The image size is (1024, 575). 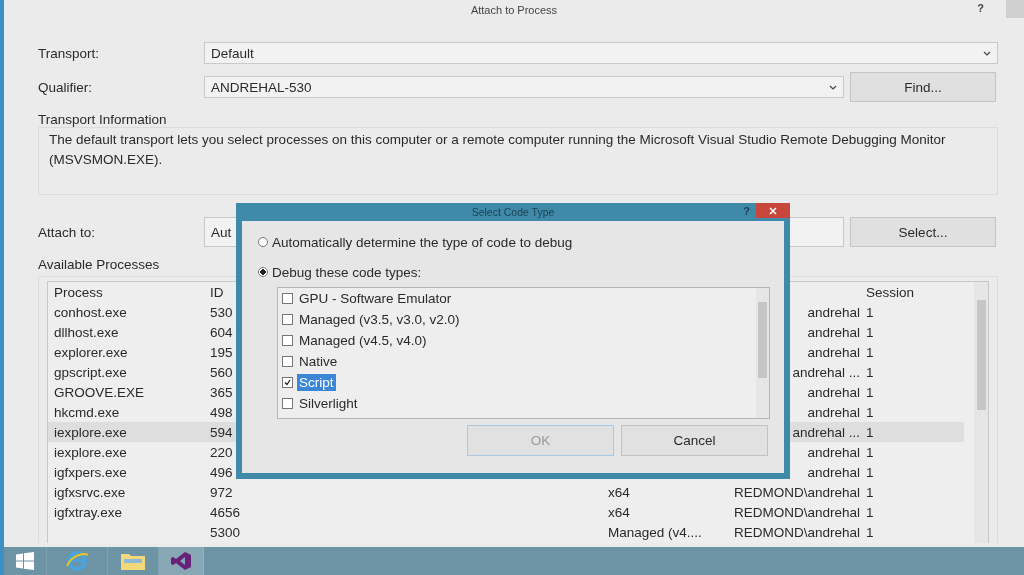 What do you see at coordinates (67, 232) in the screenshot?
I see `field-label: Attach to:` at bounding box center [67, 232].